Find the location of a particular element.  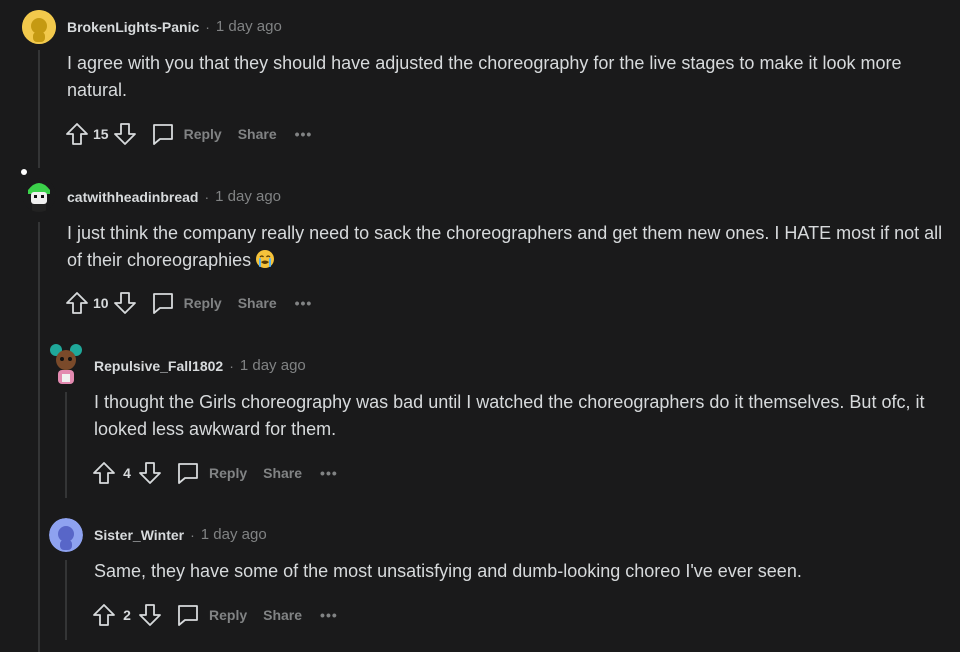

vote-score: 2 is located at coordinates (127, 615).